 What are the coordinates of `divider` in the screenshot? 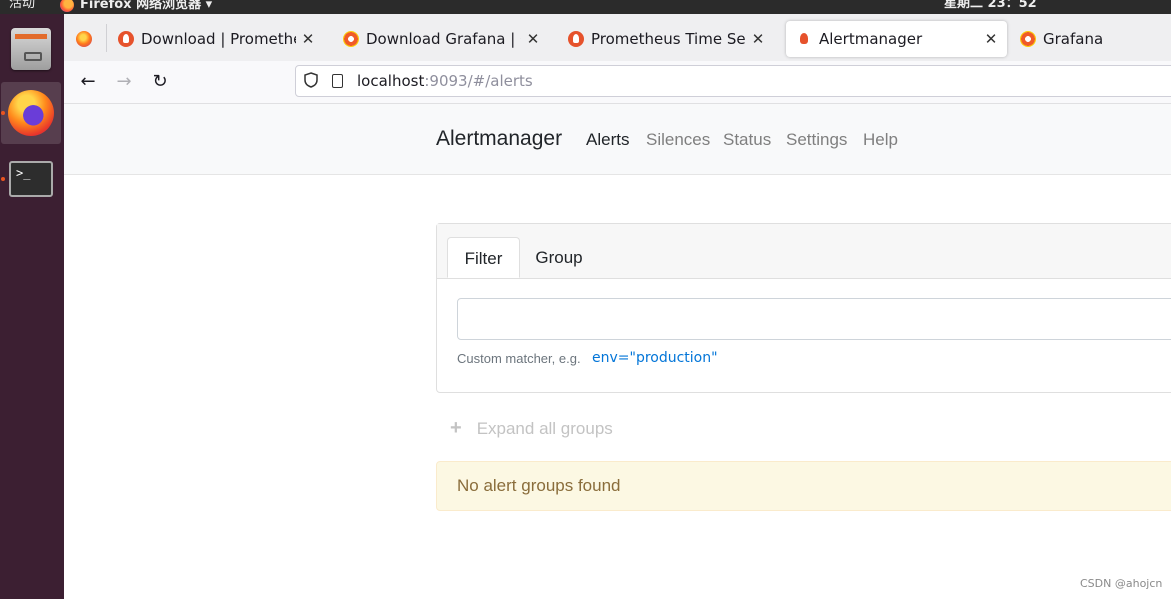 It's located at (106, 38).